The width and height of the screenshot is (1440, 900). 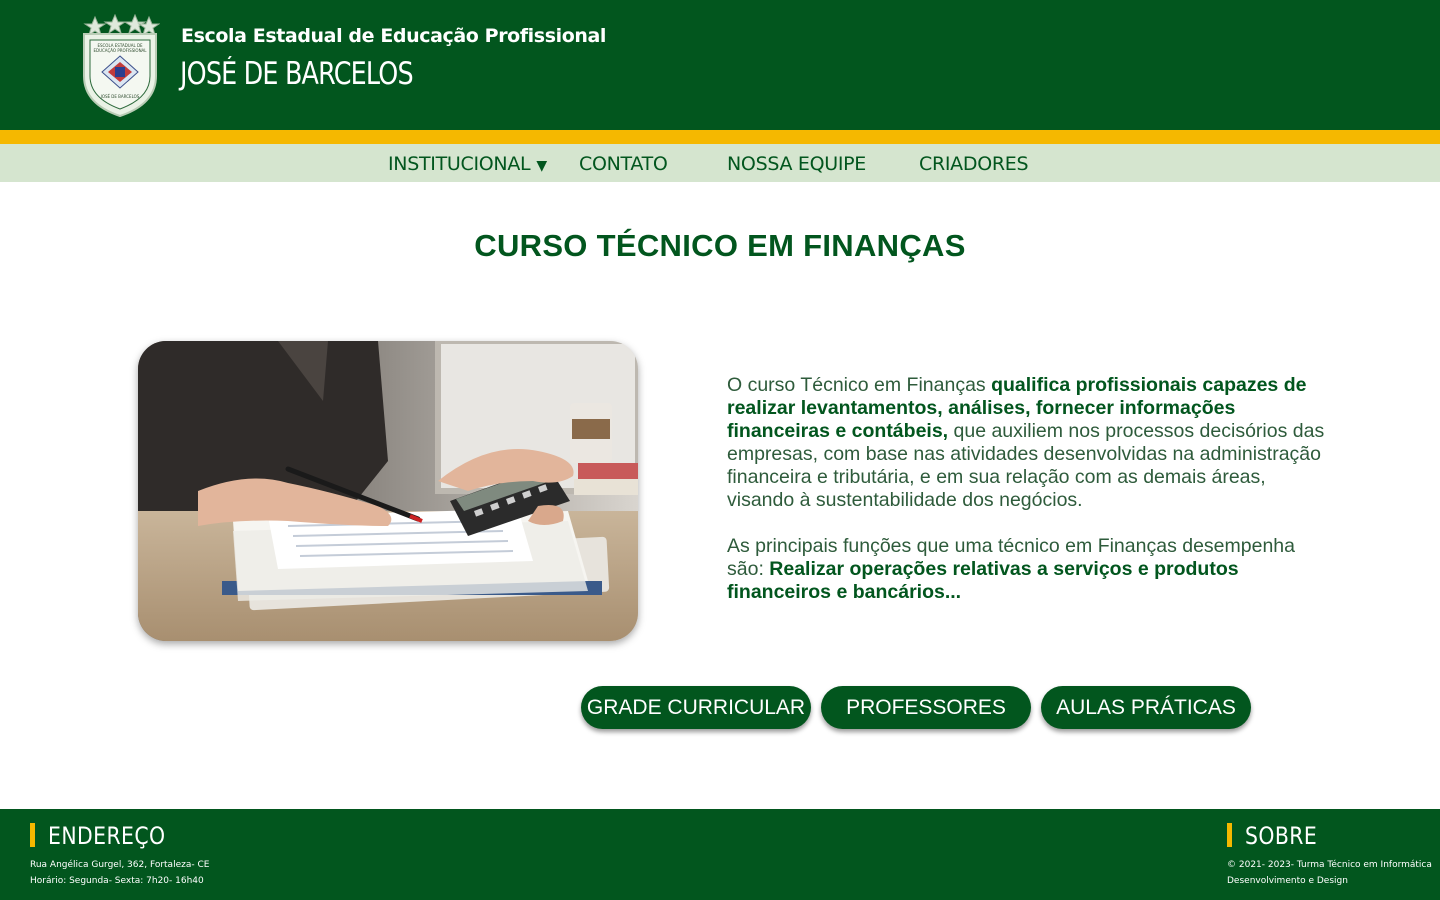 I want to click on address-line-1: Rua Angélica Gurgel, 362, Fortaleza- CE, so click(x=120, y=865).